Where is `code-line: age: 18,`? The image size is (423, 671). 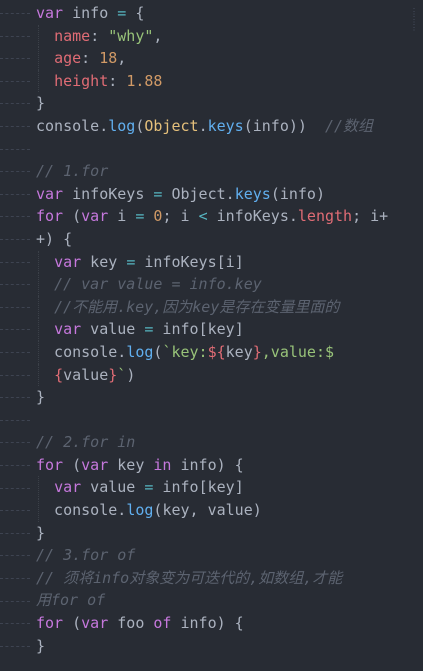
code-line: age: 18, is located at coordinates (211, 58).